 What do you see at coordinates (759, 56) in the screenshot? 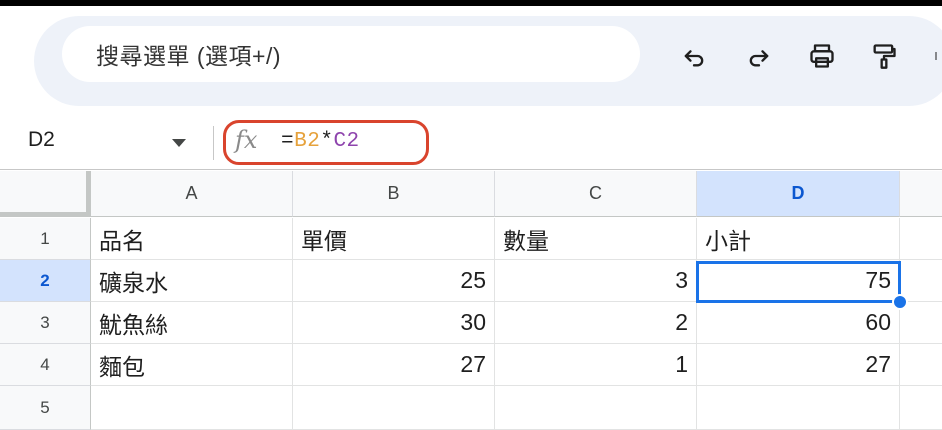
I see `redo-icon` at bounding box center [759, 56].